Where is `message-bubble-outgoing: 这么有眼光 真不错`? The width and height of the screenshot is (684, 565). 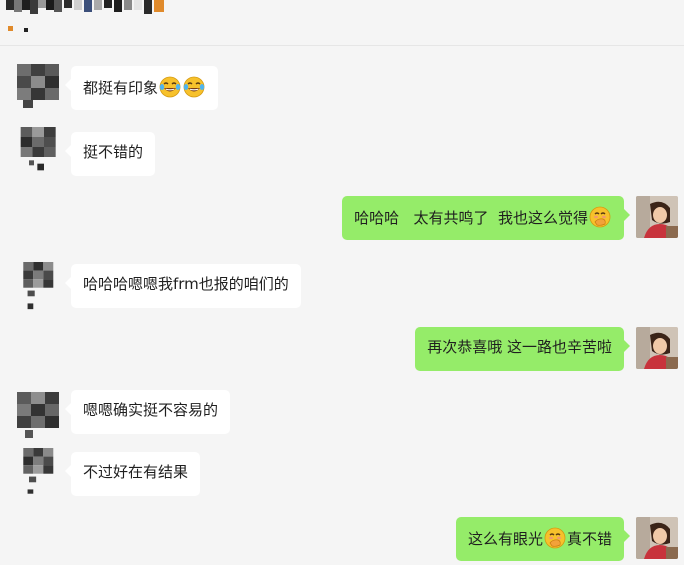
message-bubble-outgoing: 这么有眼光 真不错 is located at coordinates (543, 539).